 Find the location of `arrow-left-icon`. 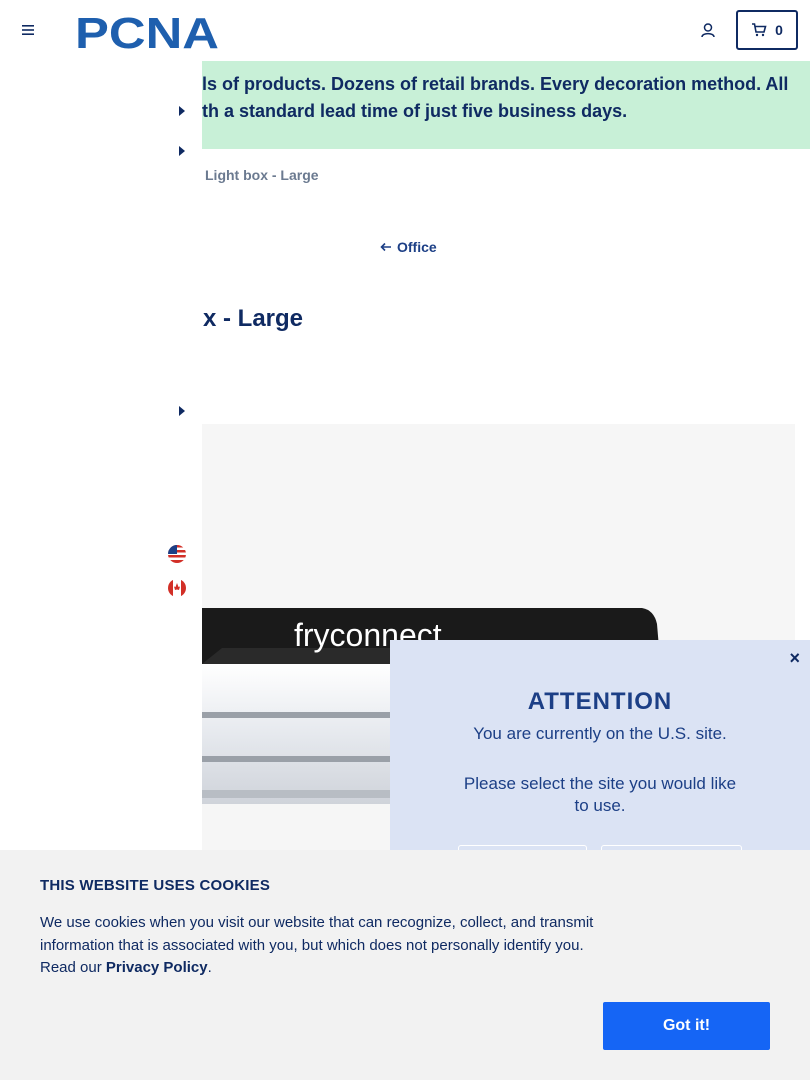

arrow-left-icon is located at coordinates (385, 247).